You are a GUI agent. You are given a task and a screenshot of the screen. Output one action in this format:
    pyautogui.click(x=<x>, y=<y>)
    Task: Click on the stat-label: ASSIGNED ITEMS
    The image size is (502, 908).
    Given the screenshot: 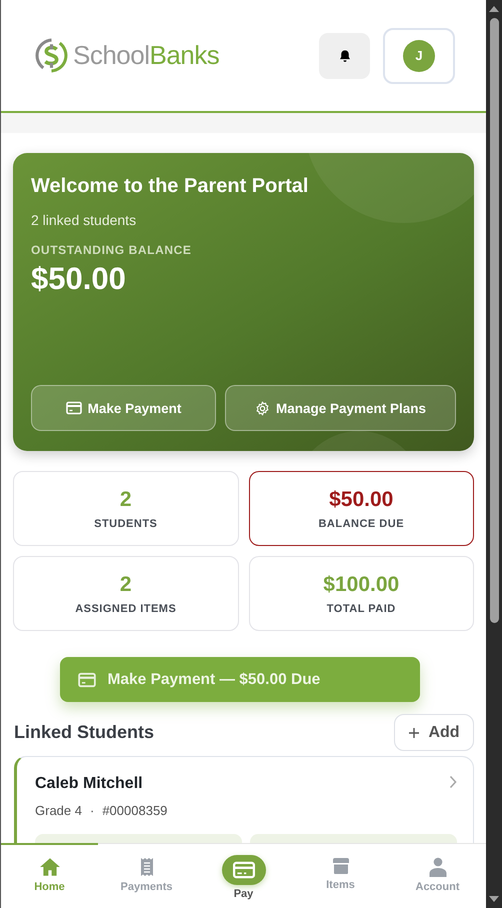 What is the action you would take?
    pyautogui.click(x=125, y=608)
    